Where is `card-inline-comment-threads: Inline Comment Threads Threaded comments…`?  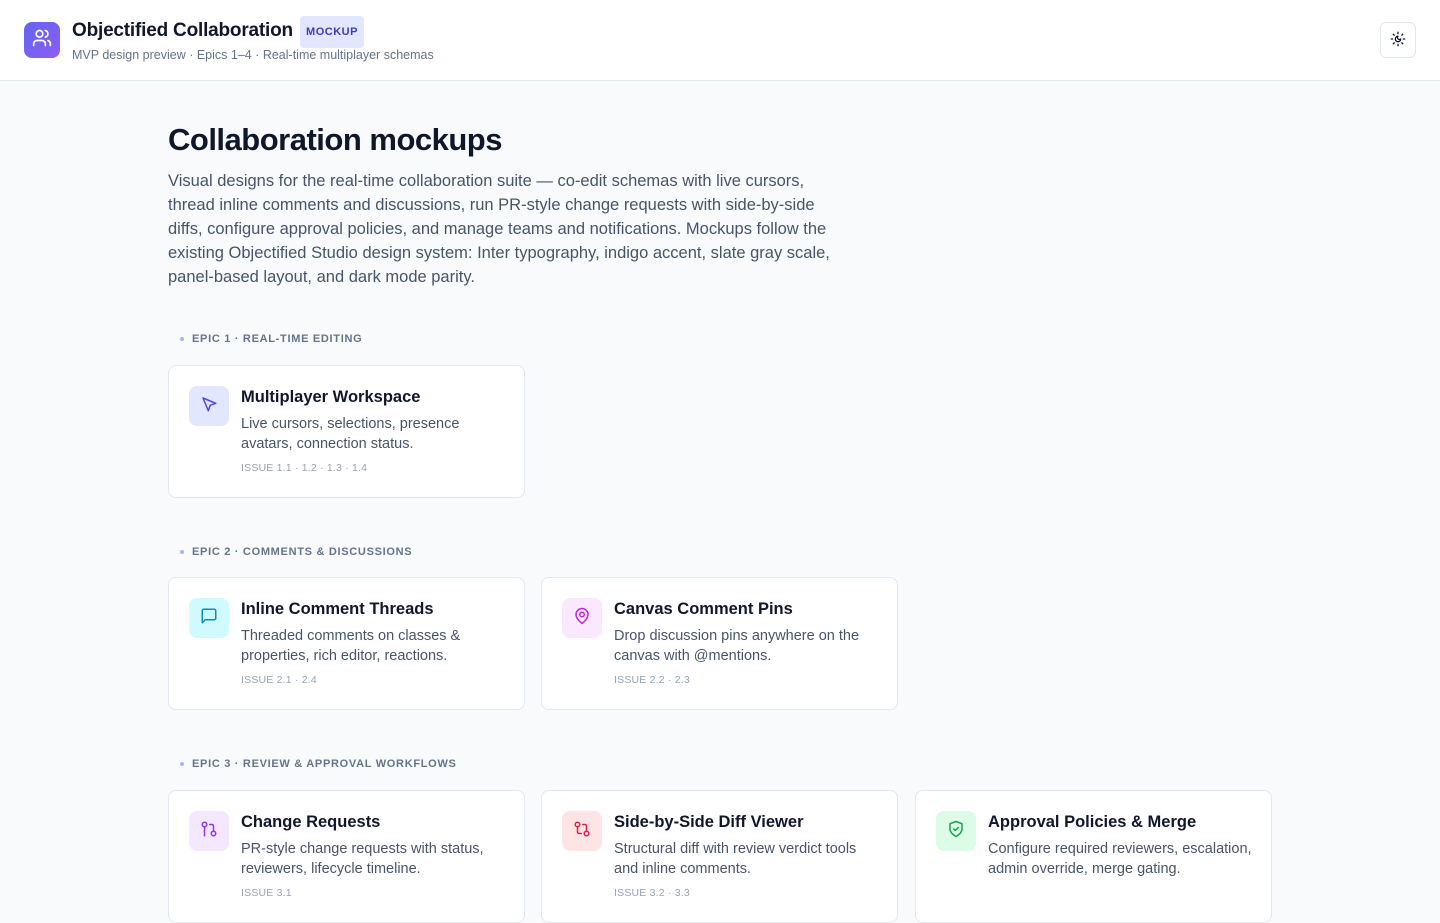
card-inline-comment-threads: Inline Comment Threads Threaded comments… is located at coordinates (346, 643).